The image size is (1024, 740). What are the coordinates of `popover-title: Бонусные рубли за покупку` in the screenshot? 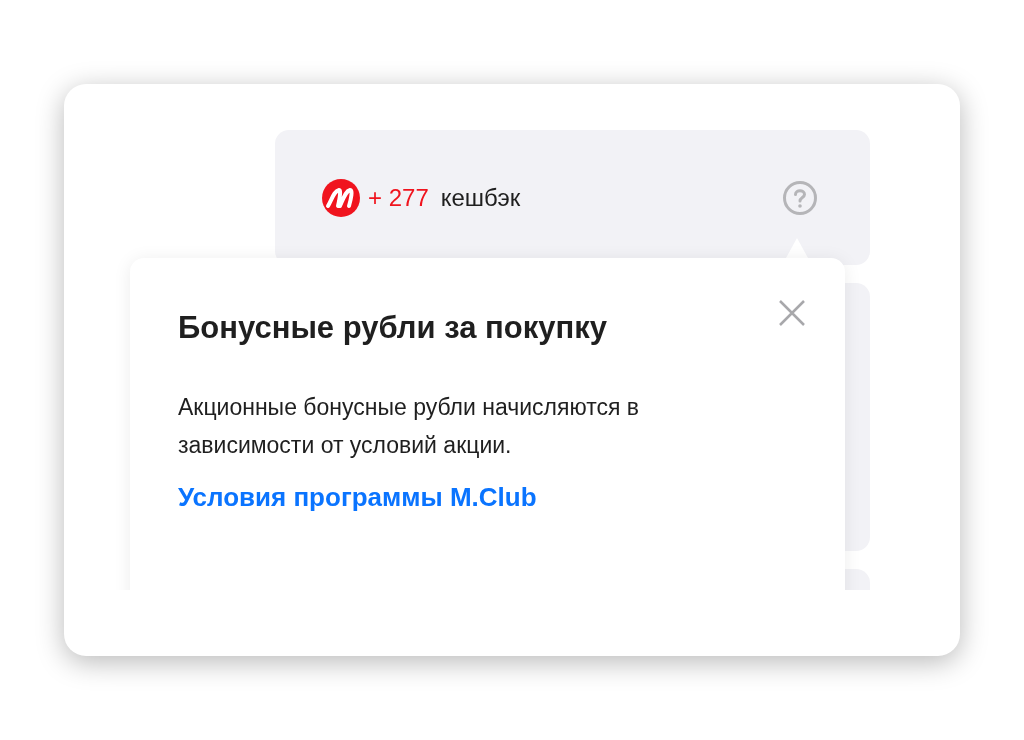 It's located at (393, 328).